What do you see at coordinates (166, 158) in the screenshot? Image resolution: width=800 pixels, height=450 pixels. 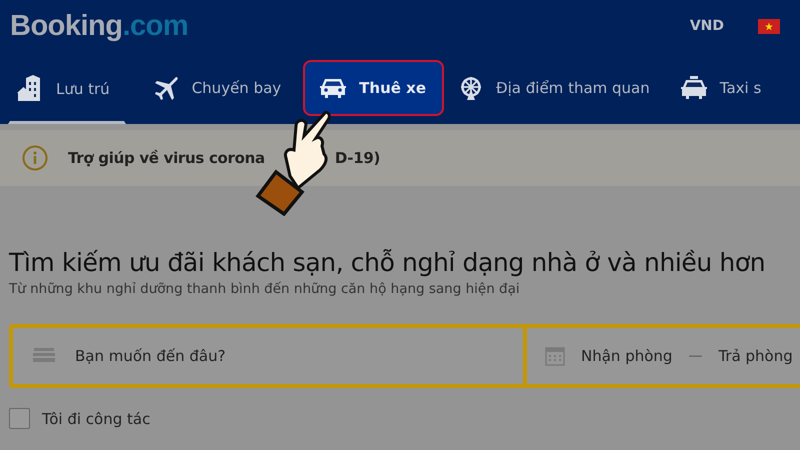 I see `notice-text: Trợ giúp về virus corona` at bounding box center [166, 158].